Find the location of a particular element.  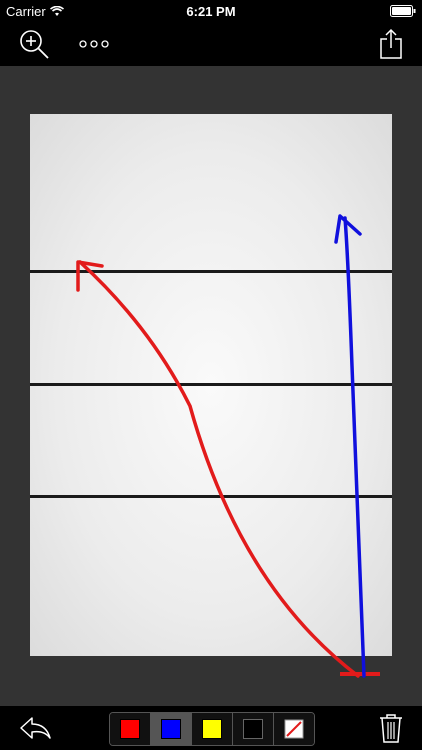

blue-swatch is located at coordinates (171, 729).